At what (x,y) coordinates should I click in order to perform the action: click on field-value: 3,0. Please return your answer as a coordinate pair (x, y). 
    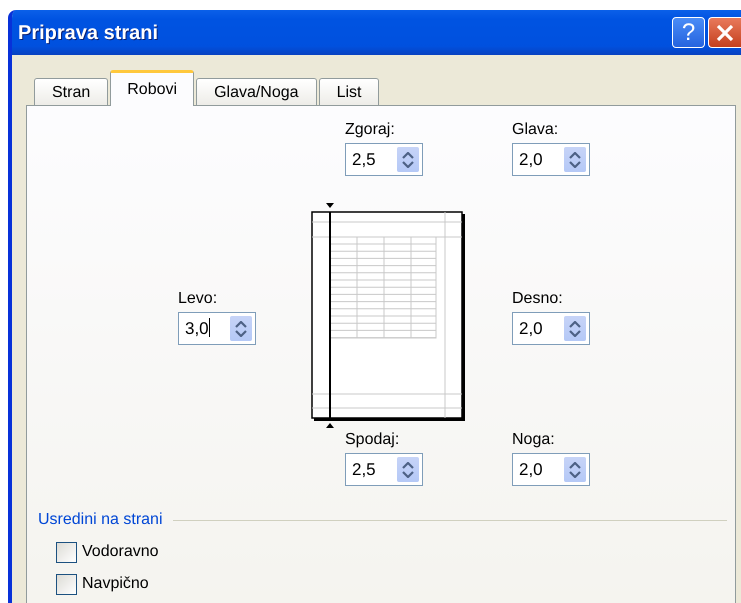
    Looking at the image, I should click on (197, 328).